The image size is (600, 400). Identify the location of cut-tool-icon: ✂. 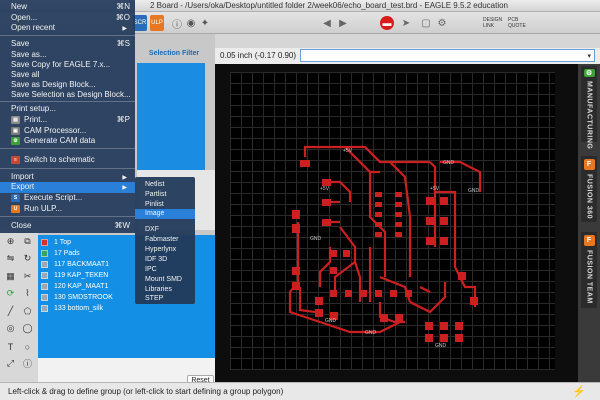
(27, 276).